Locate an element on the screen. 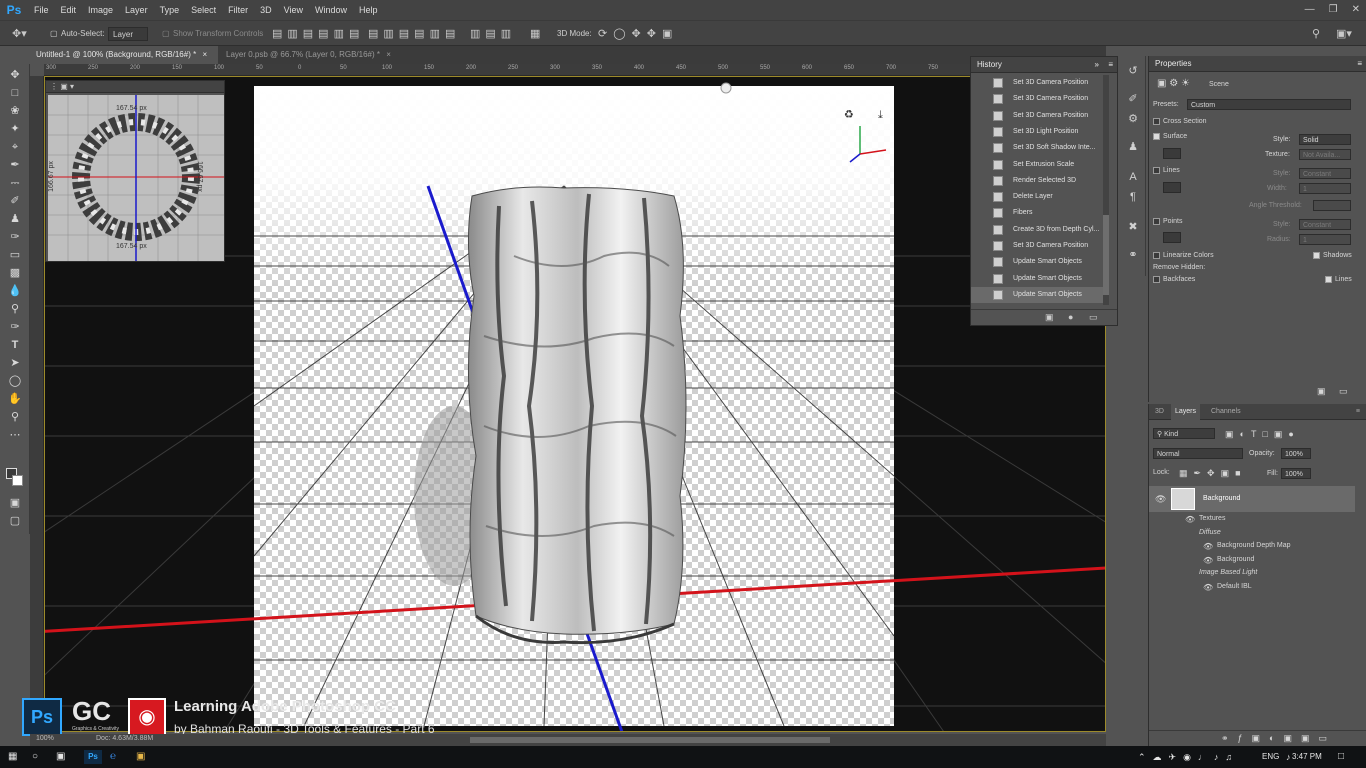  clone-source-icon: ♟ is located at coordinates (1133, 147).